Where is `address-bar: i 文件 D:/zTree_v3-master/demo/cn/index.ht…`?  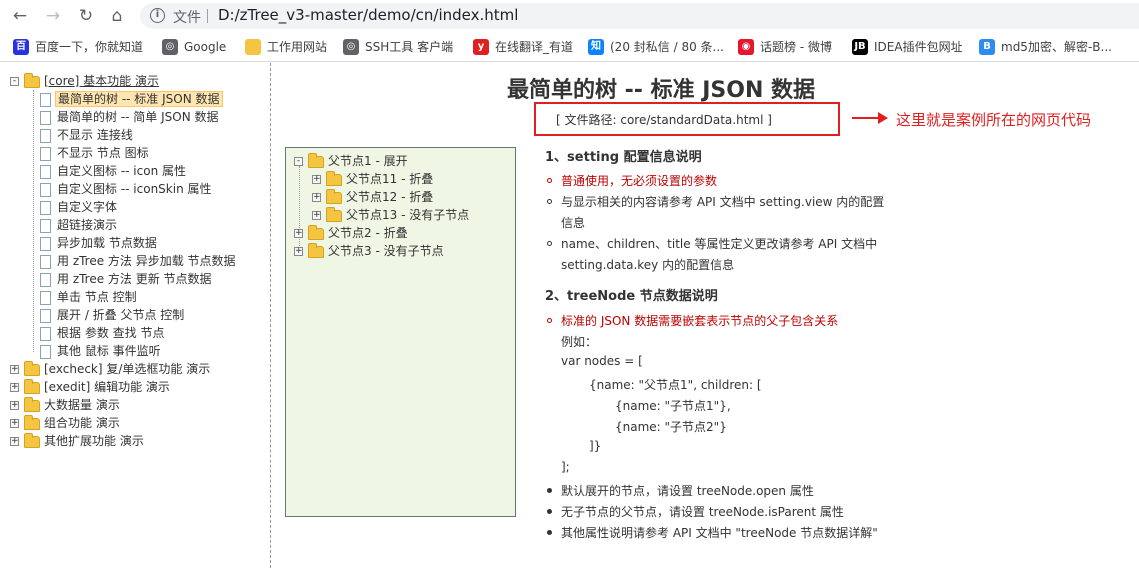 address-bar: i 文件 D:/zTree_v3-master/demo/cn/index.ht… is located at coordinates (639, 16).